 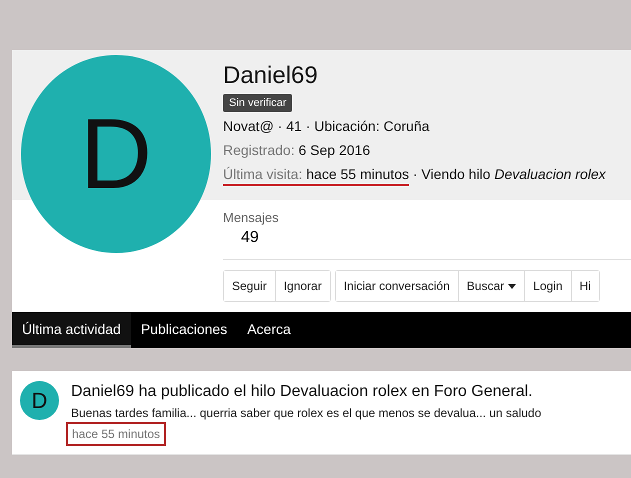 What do you see at coordinates (116, 434) in the screenshot?
I see `activity-time: hace 55 minutos` at bounding box center [116, 434].